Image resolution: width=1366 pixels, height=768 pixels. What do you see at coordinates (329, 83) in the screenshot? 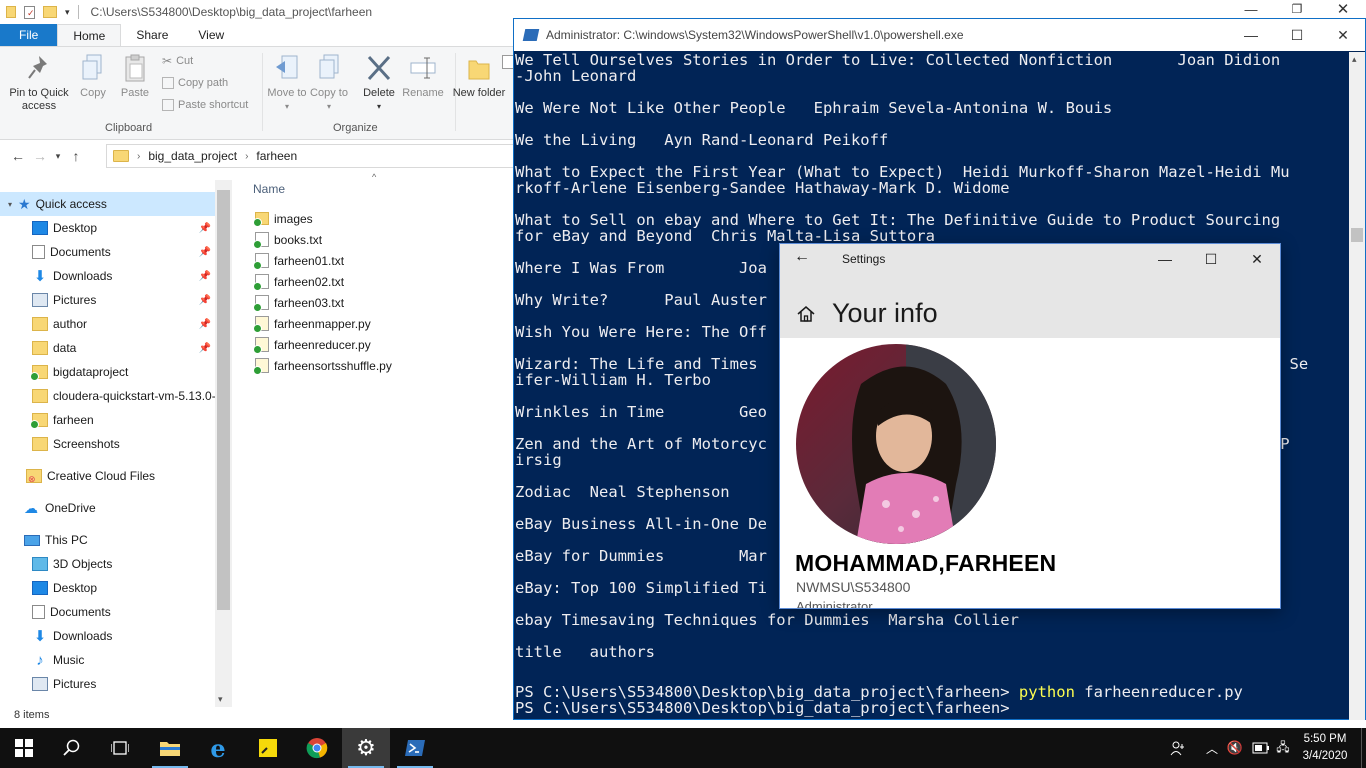
I see `copy-to-button: Copy to ▾` at bounding box center [329, 83].